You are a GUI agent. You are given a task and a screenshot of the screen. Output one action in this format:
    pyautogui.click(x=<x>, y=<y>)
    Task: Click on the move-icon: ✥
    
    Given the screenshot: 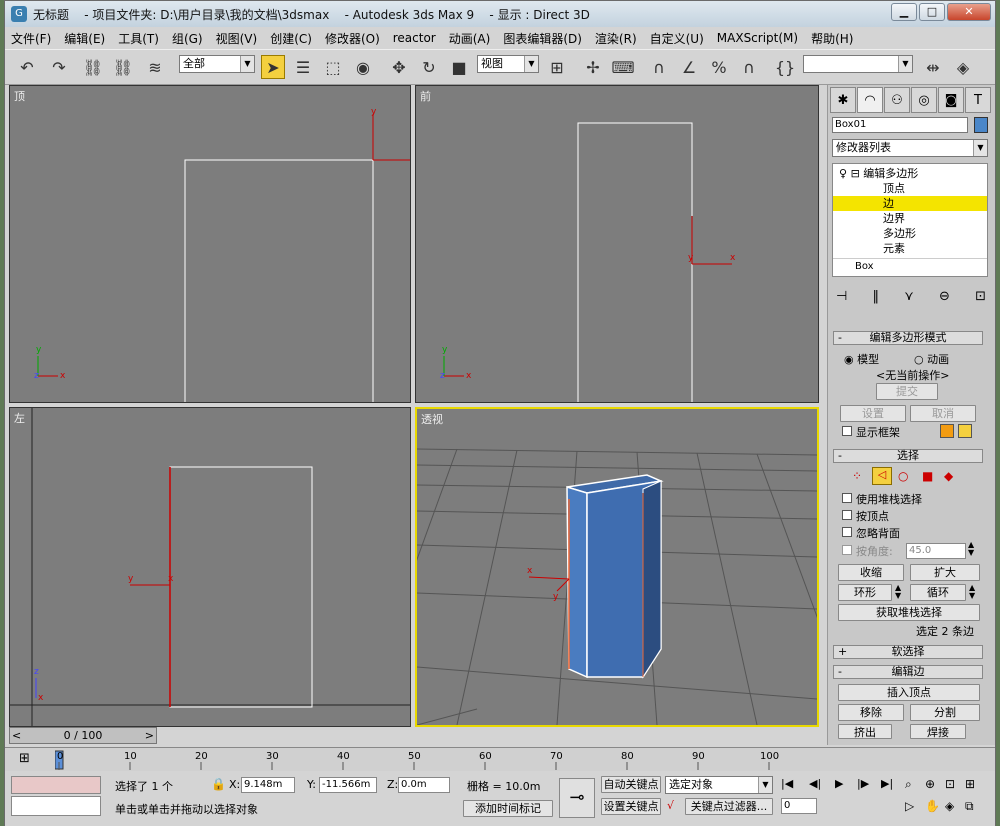 What is the action you would take?
    pyautogui.click(x=399, y=67)
    